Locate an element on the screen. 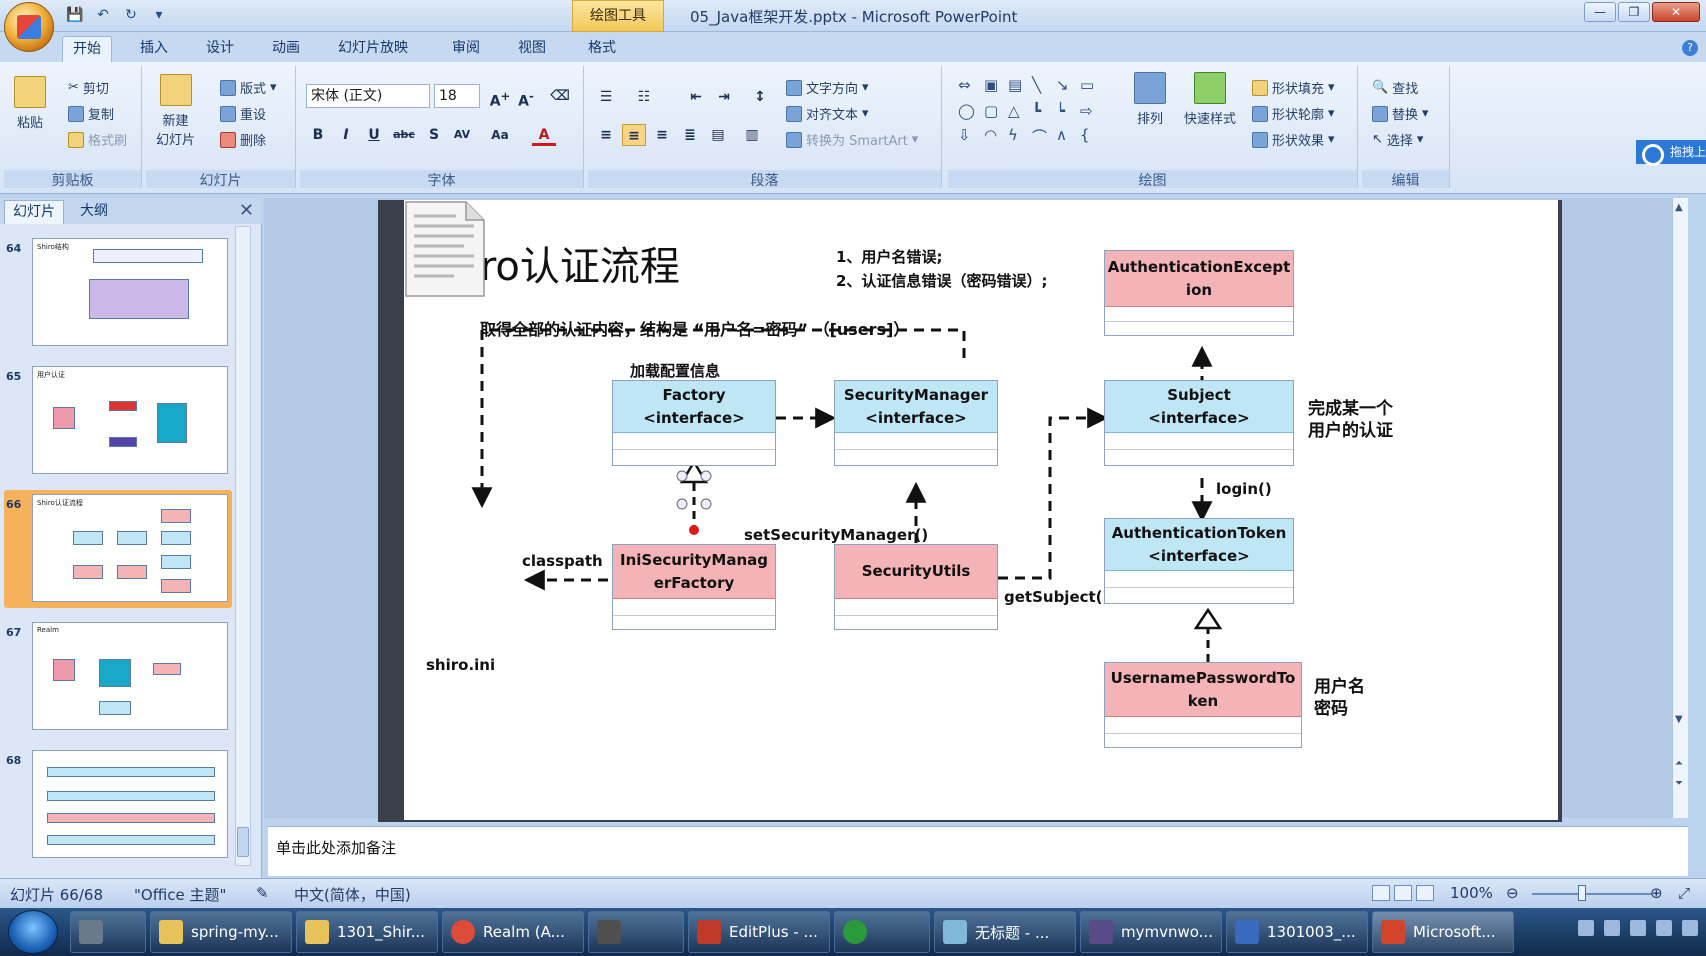 The image size is (1706, 956). copy-button: 复制 is located at coordinates (91, 113).